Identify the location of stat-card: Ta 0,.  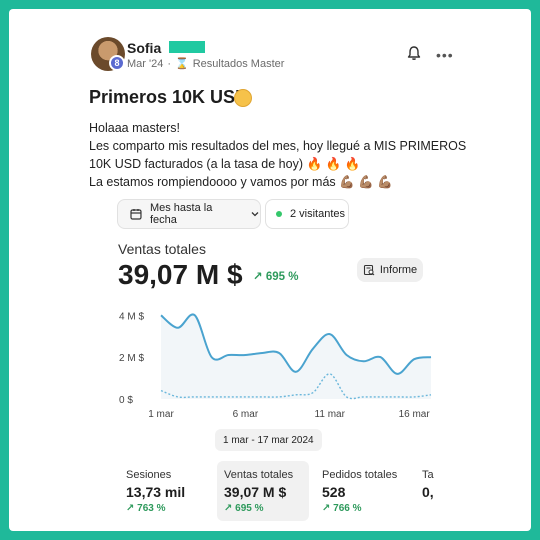
(425, 491).